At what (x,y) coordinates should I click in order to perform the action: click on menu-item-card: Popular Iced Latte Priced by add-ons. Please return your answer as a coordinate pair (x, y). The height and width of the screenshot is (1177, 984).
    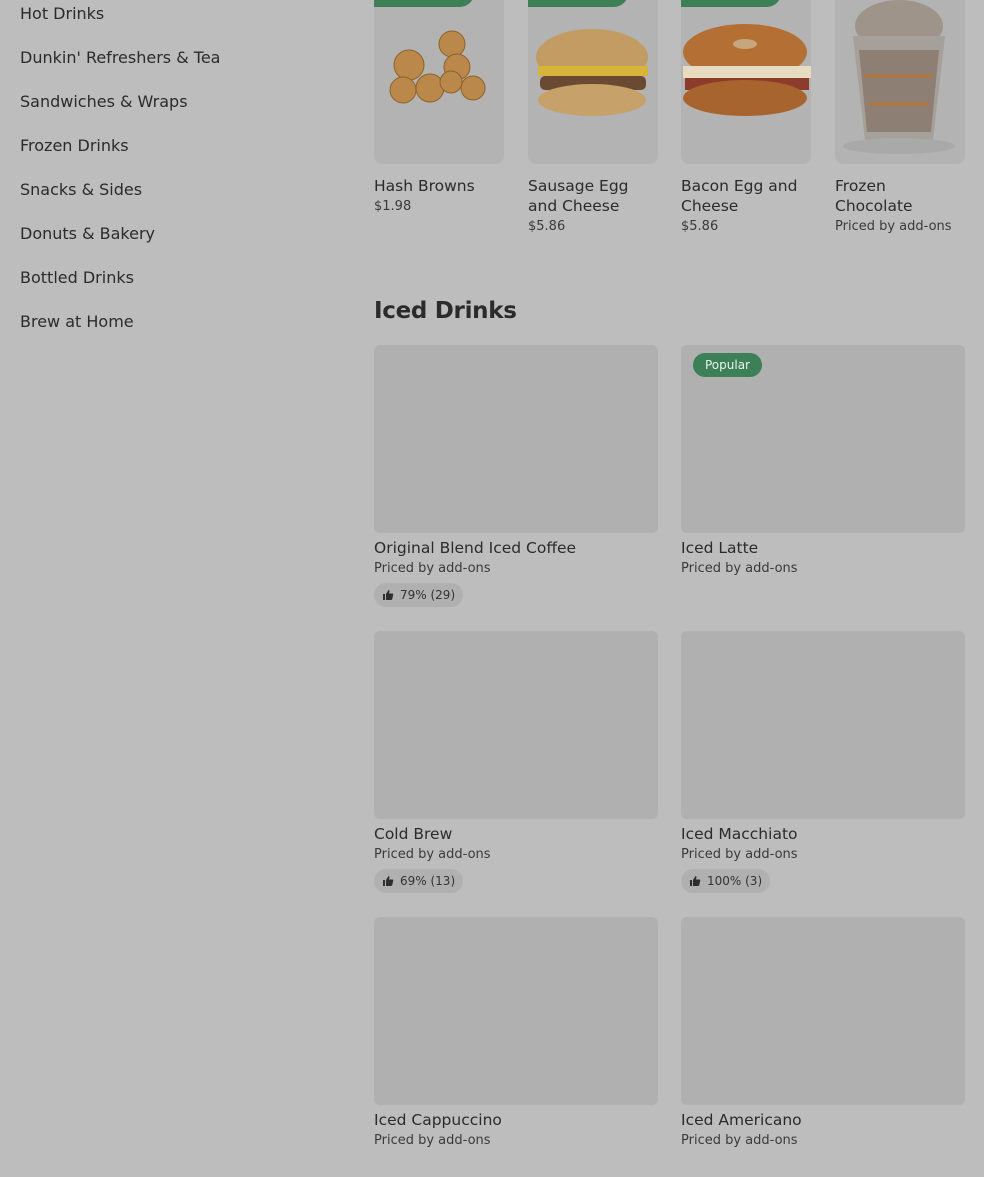
    Looking at the image, I should click on (823, 460).